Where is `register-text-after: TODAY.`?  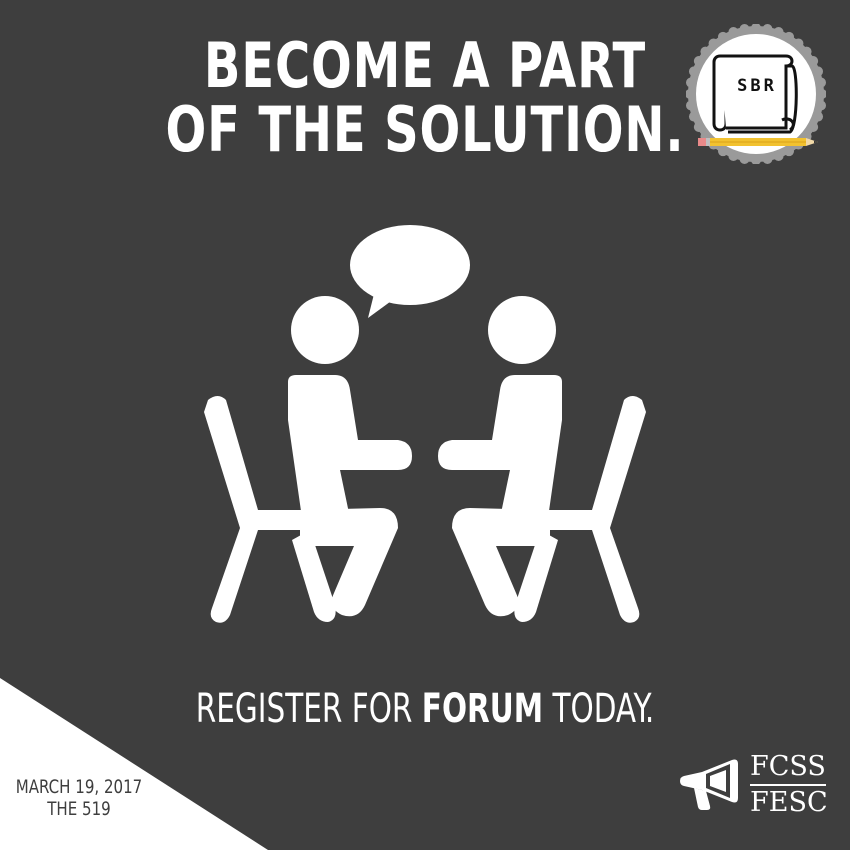
register-text-after: TODAY. is located at coordinates (599, 709).